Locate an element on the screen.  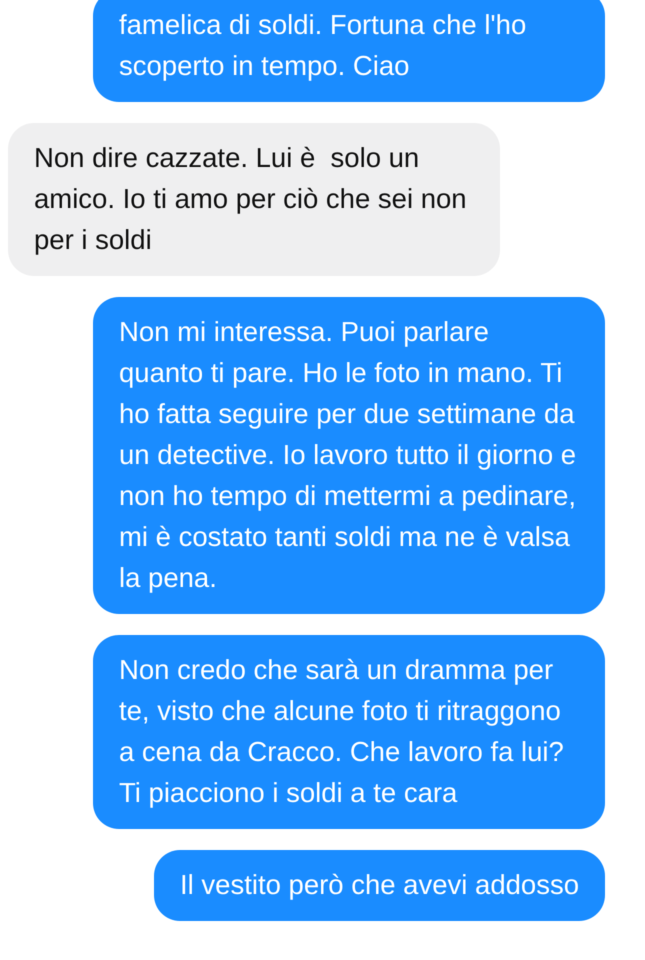
received-message-bubble: Non dire cazzate. Lui è solo un amico. Io ti amo per ciò che sei non per i soldi is located at coordinates (254, 199).